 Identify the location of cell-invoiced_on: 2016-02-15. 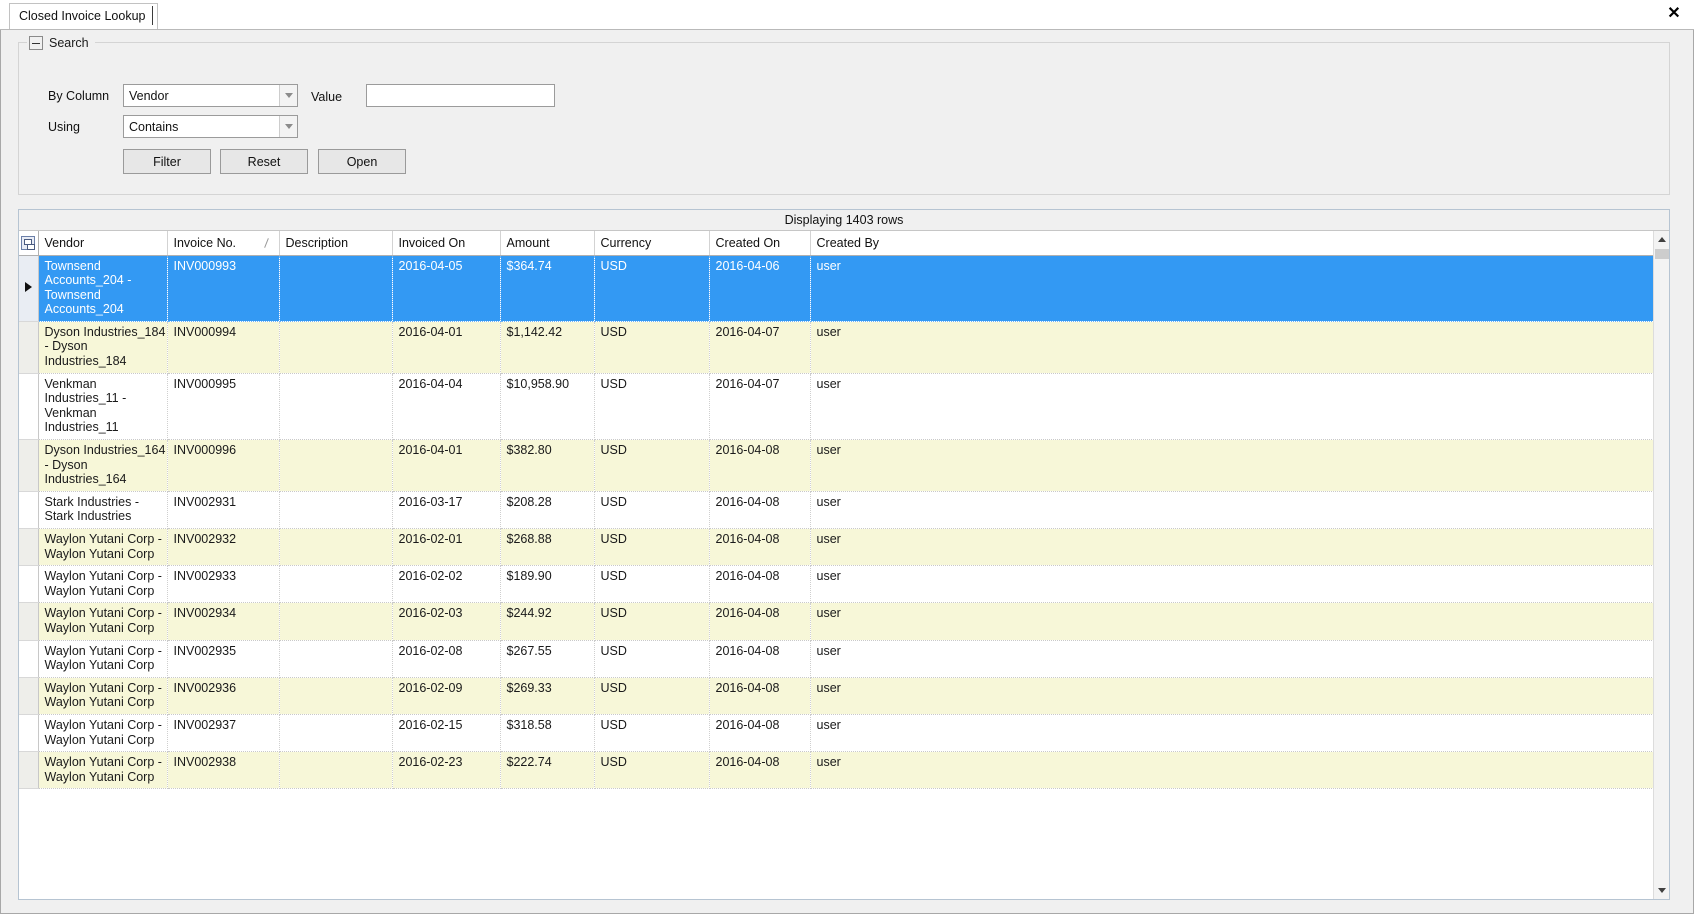
(446, 733).